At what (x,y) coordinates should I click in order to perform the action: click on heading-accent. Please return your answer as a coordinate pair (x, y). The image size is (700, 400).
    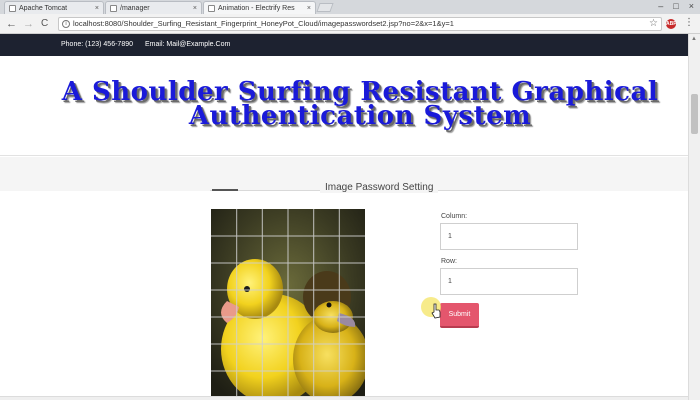
    Looking at the image, I should click on (225, 190).